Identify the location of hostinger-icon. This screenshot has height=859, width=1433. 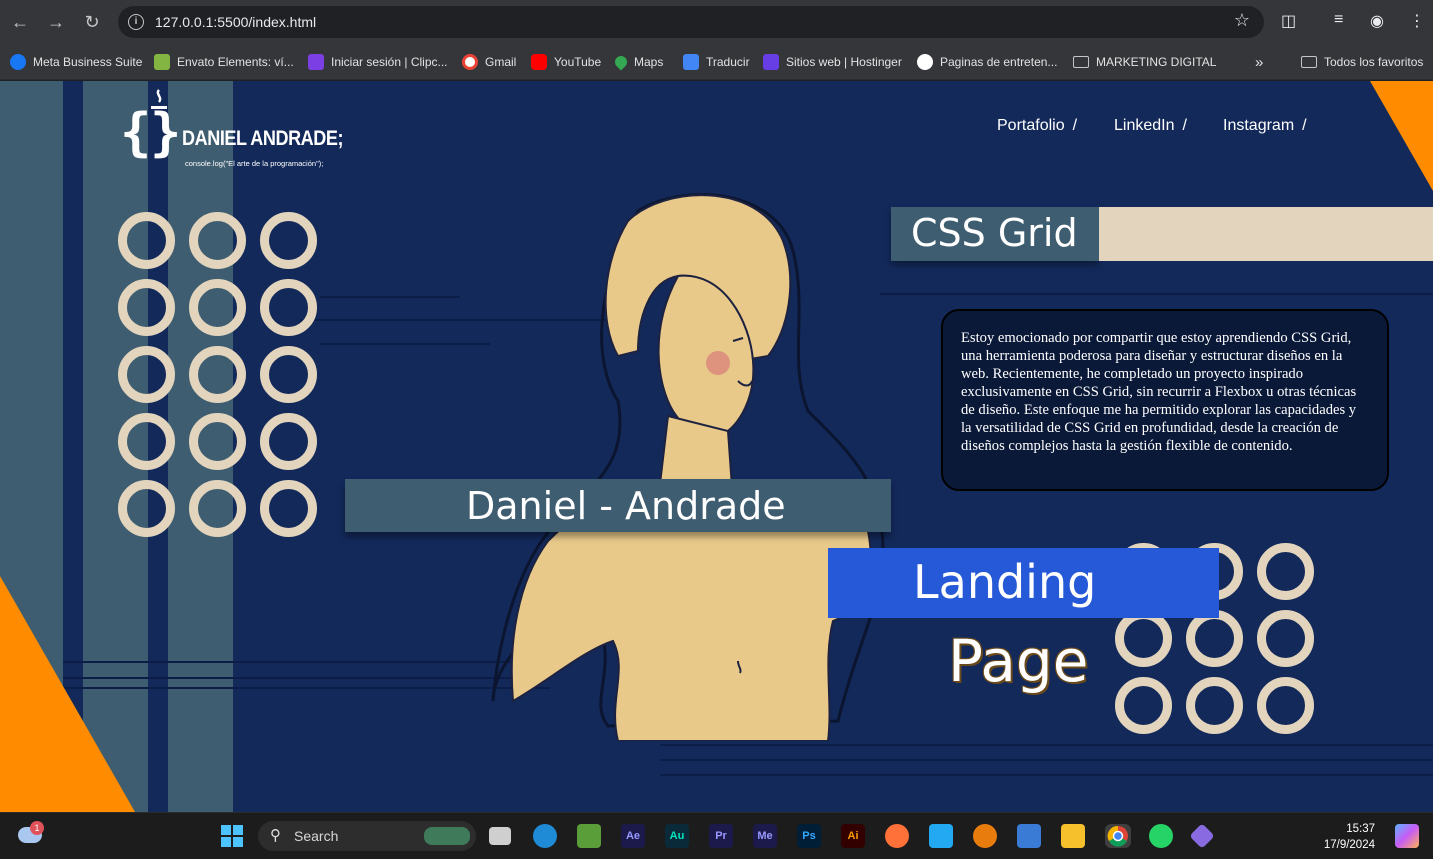
(771, 62).